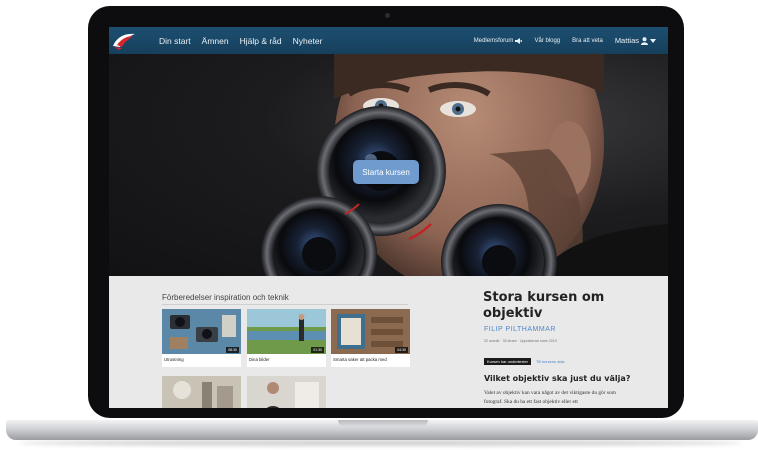 This screenshot has width=758, height=450. What do you see at coordinates (387, 15) in the screenshot?
I see `webcam` at bounding box center [387, 15].